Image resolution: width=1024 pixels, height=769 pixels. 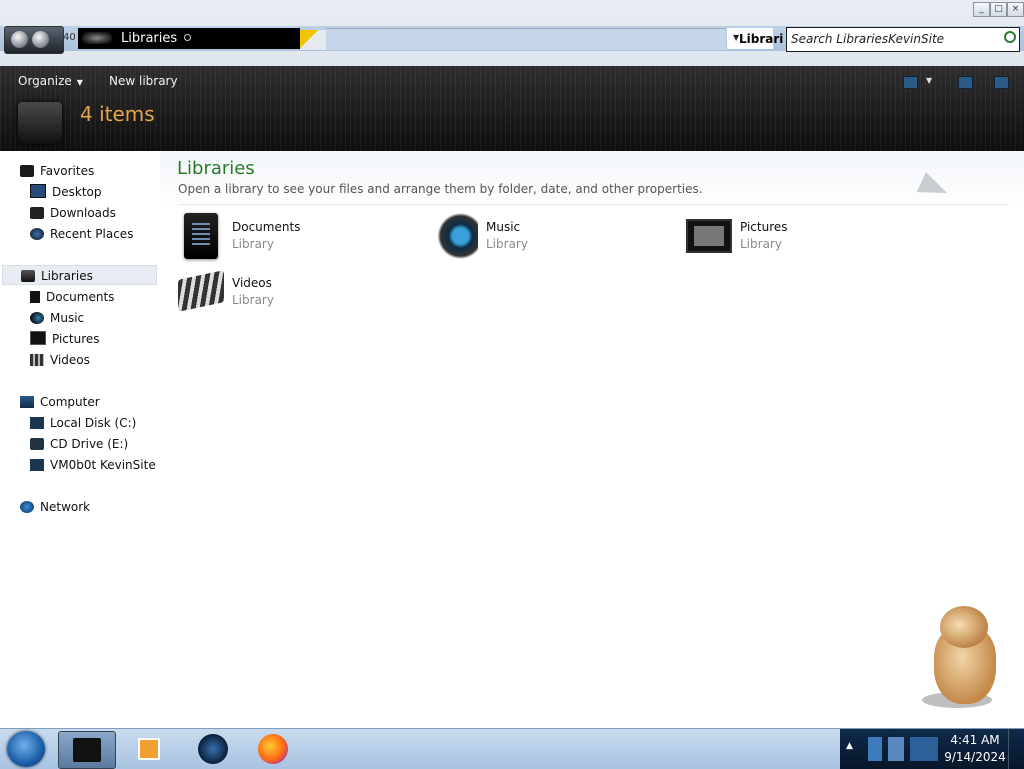 I want to click on organize-menu: Organize ▼, so click(x=50, y=81).